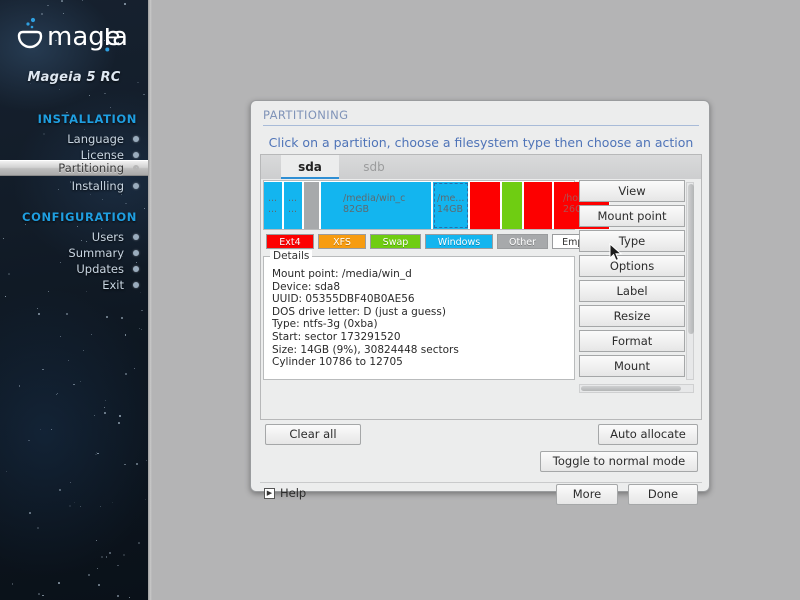  I want to click on tab-sda: sda, so click(310, 167).